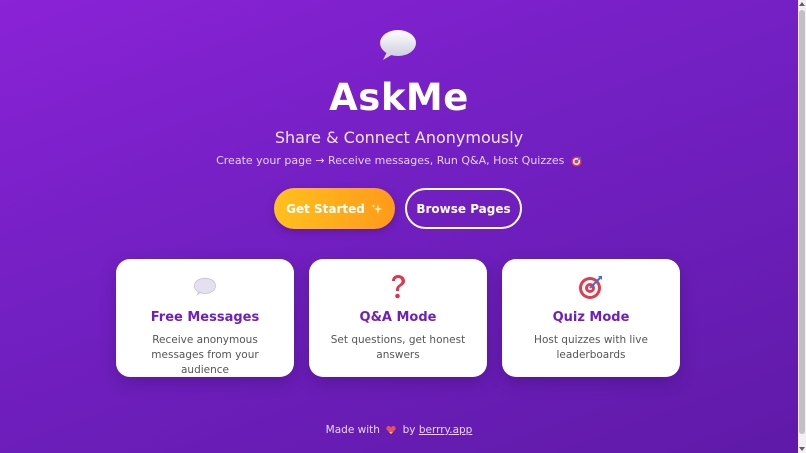 This screenshot has height=453, width=806. I want to click on heart-icon, so click(391, 430).